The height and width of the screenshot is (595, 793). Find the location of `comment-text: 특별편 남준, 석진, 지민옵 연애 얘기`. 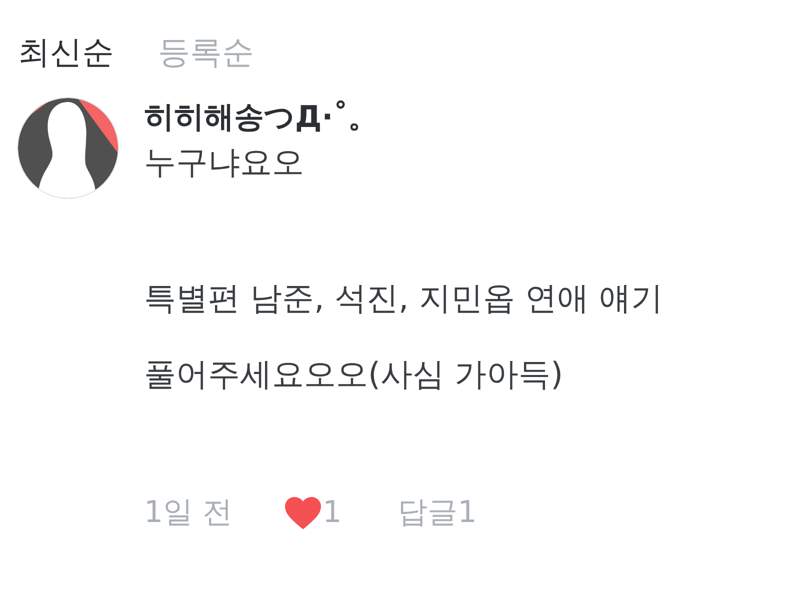

comment-text: 특별편 남준, 석진, 지민옵 연애 얘기 is located at coordinates (404, 298).